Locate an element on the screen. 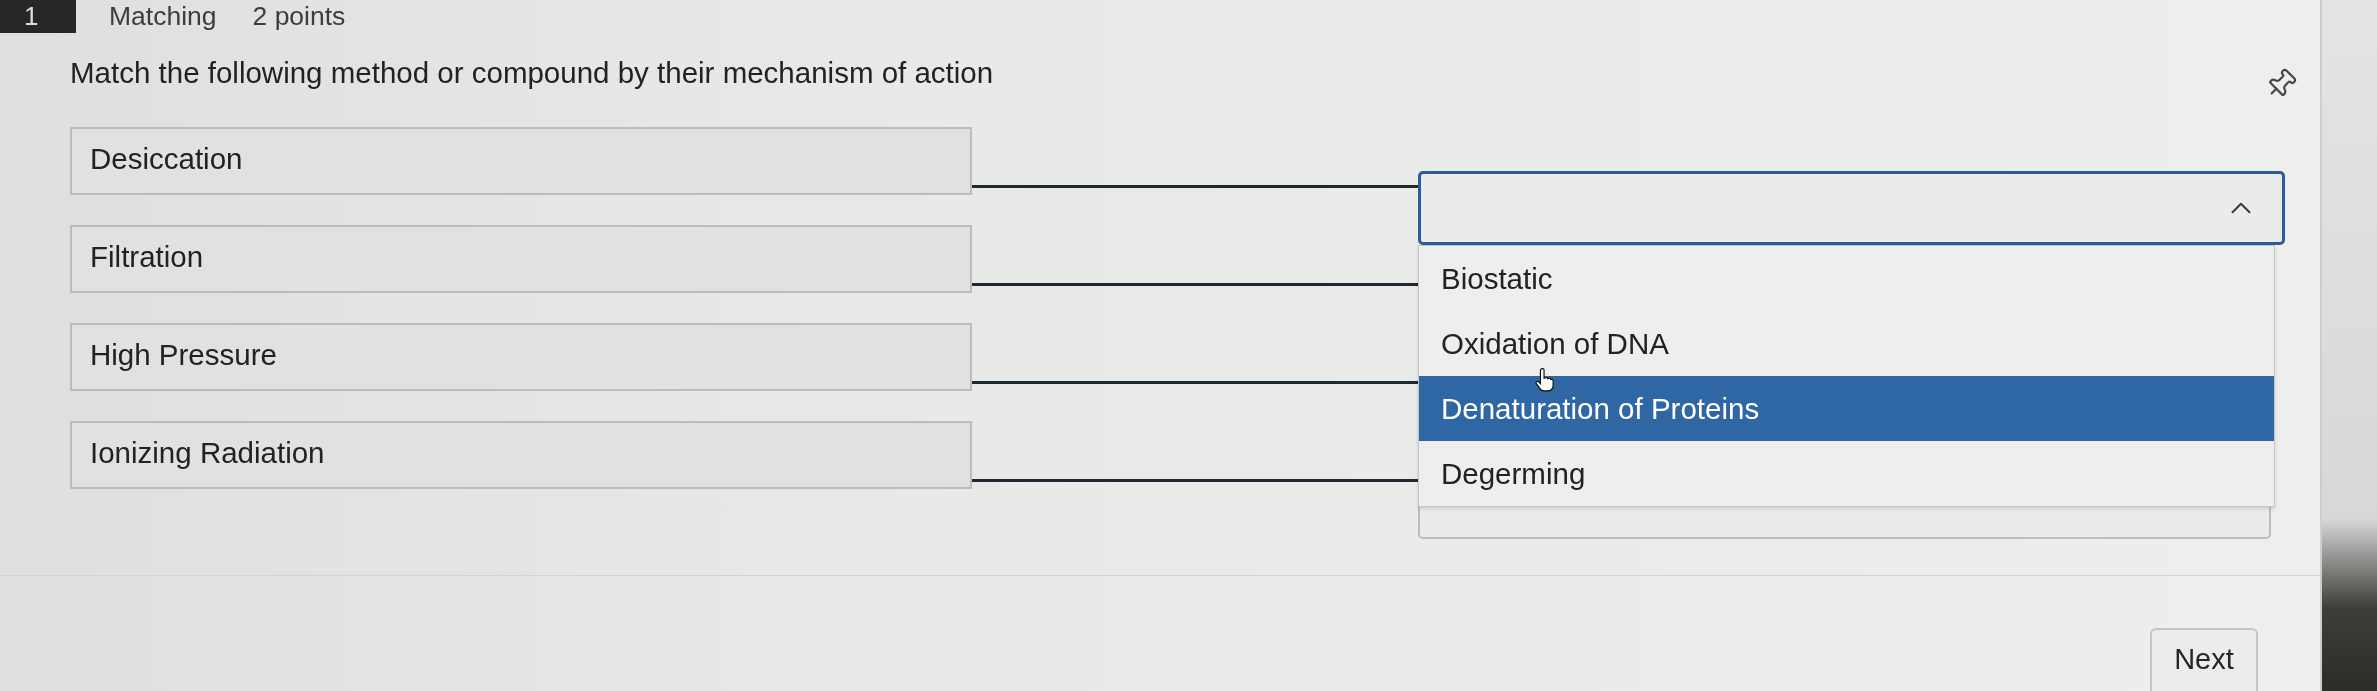  question-prompt: Match the following method or compound by their mechanism of action is located at coordinates (532, 73).